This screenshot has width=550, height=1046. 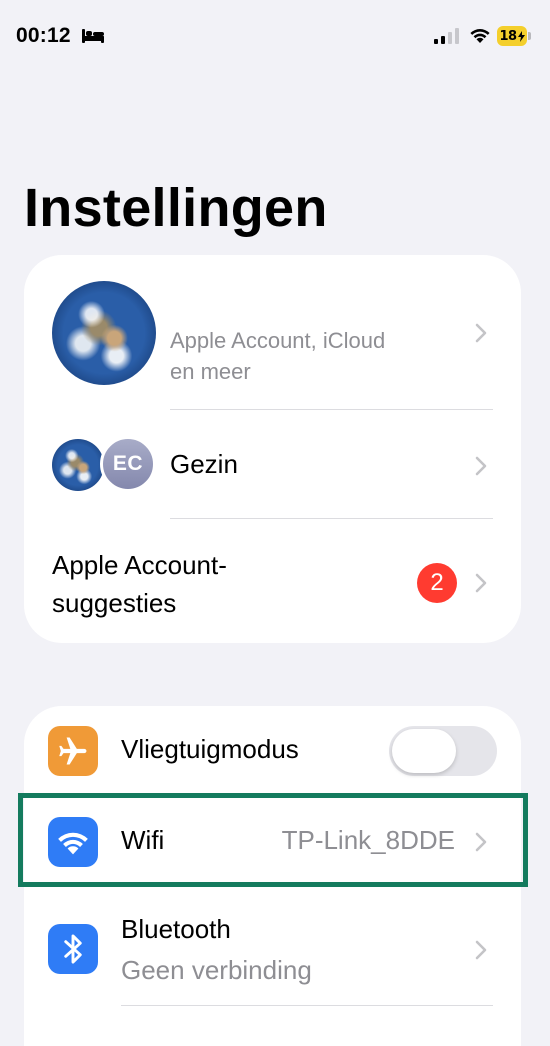 What do you see at coordinates (278, 356) in the screenshot?
I see `apple-account-subtitle: Apple Account, iCloud en meer` at bounding box center [278, 356].